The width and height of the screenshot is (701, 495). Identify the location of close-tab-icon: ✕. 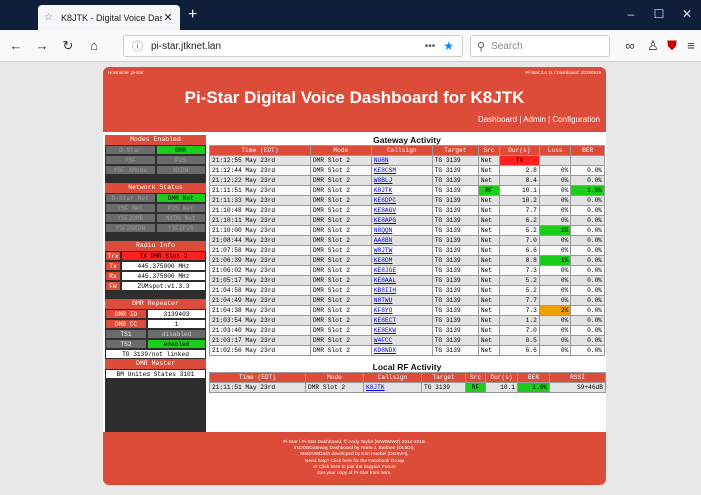
(168, 17).